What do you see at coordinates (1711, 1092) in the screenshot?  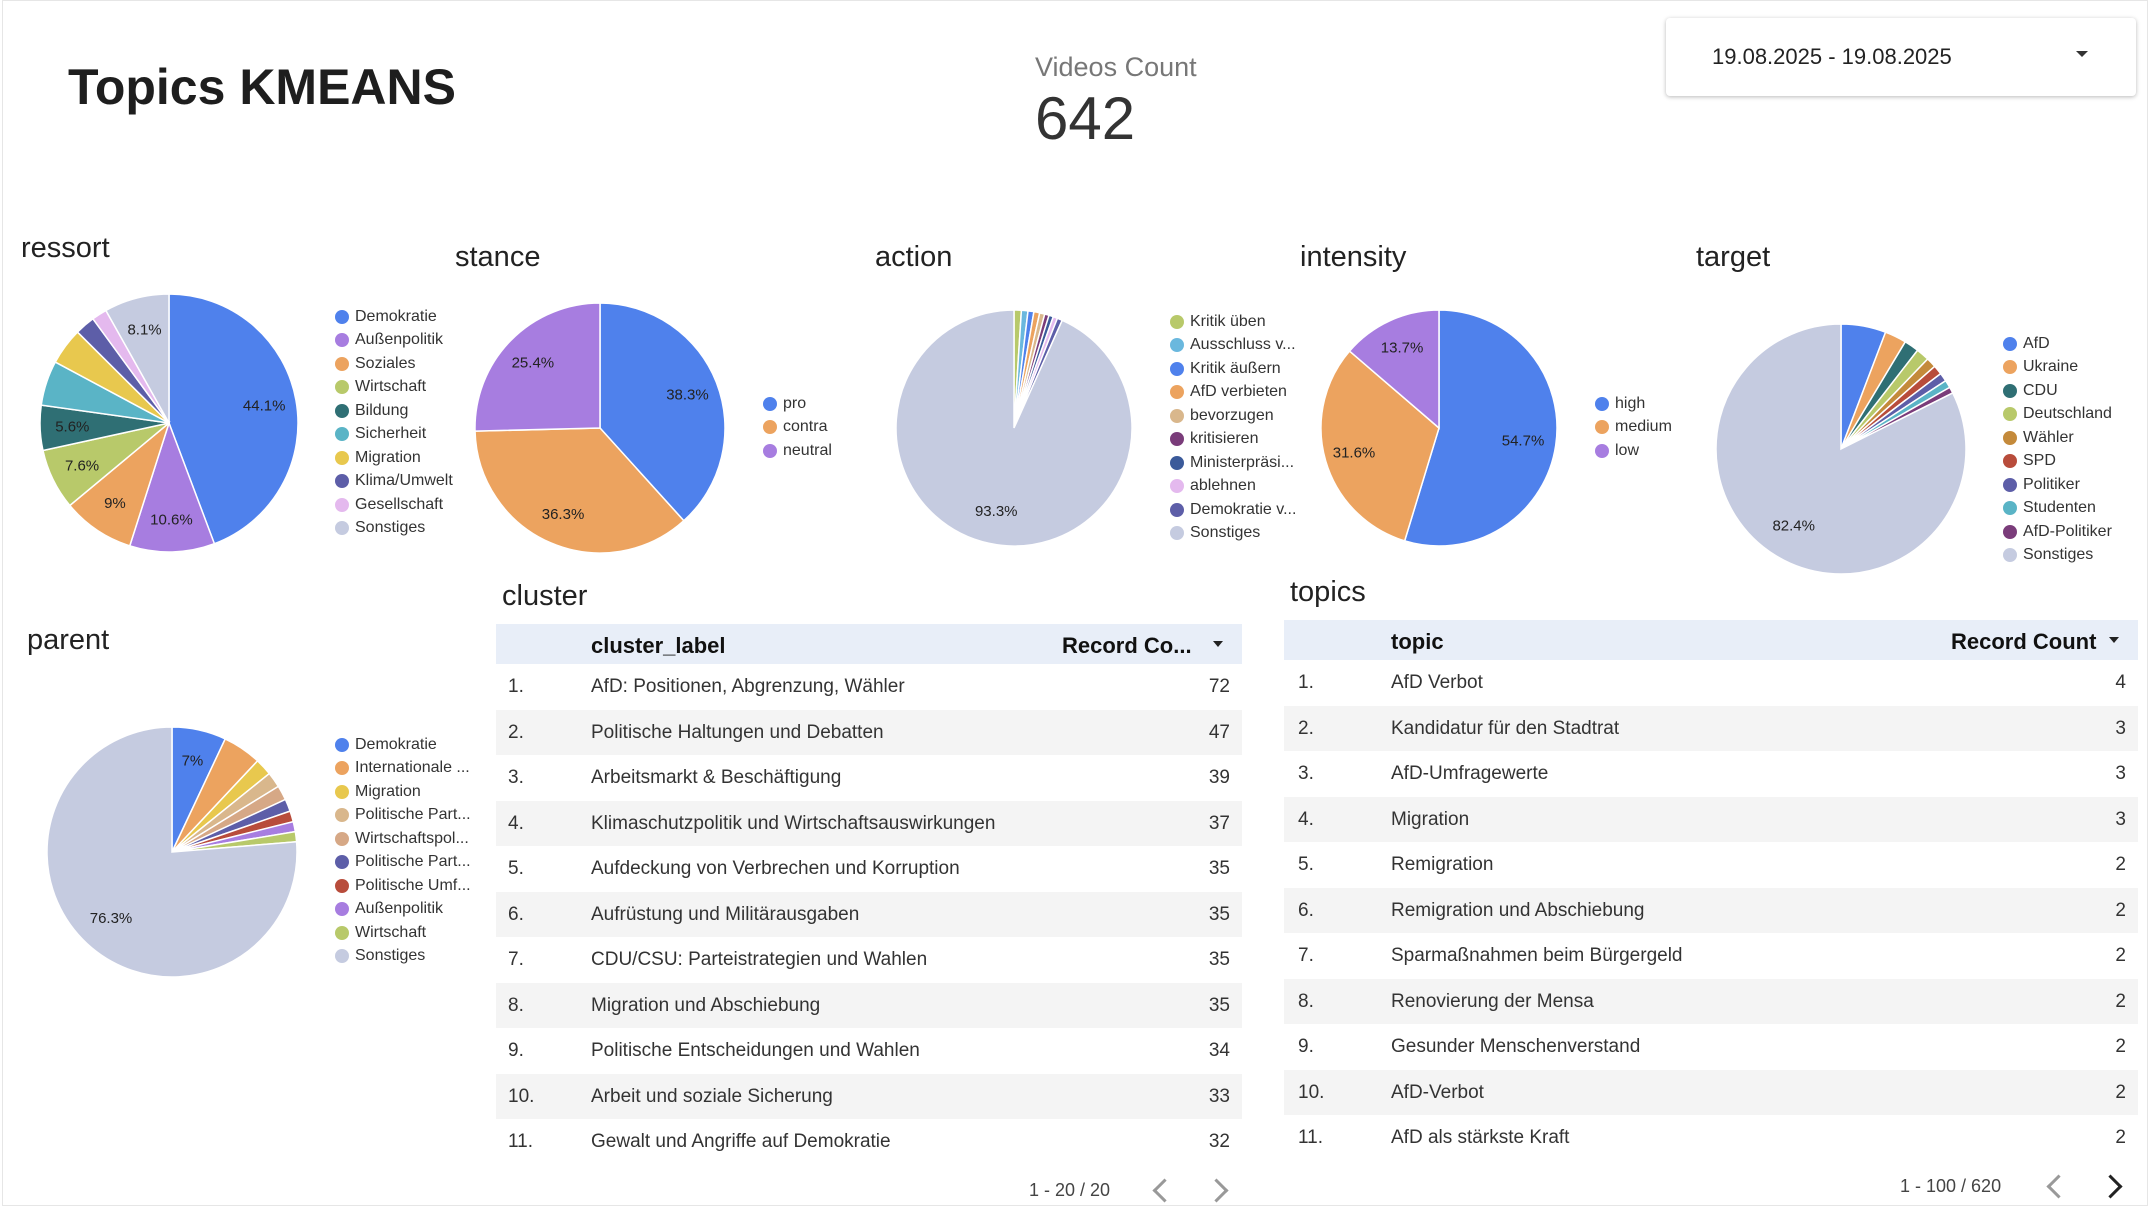 I see `table-row: 10. AfD-Verbot 2` at bounding box center [1711, 1092].